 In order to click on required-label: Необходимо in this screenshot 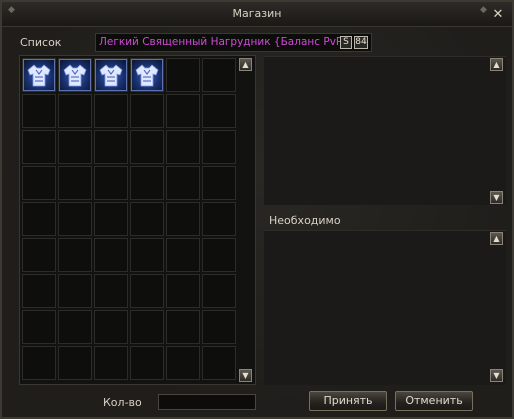, I will do `click(305, 220)`.